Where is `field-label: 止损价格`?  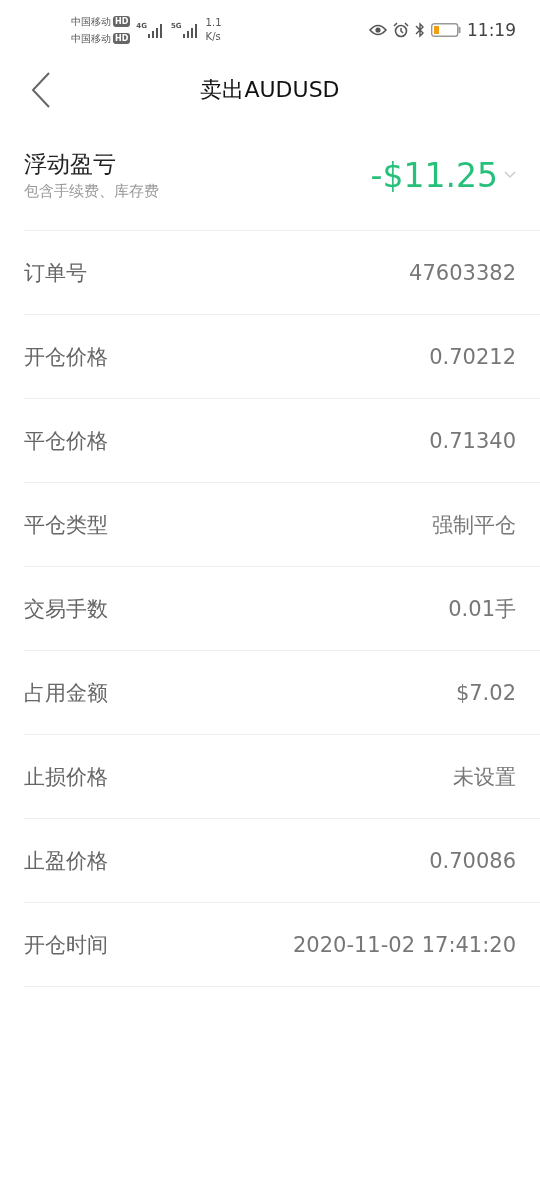
field-label: 止损价格 is located at coordinates (66, 777).